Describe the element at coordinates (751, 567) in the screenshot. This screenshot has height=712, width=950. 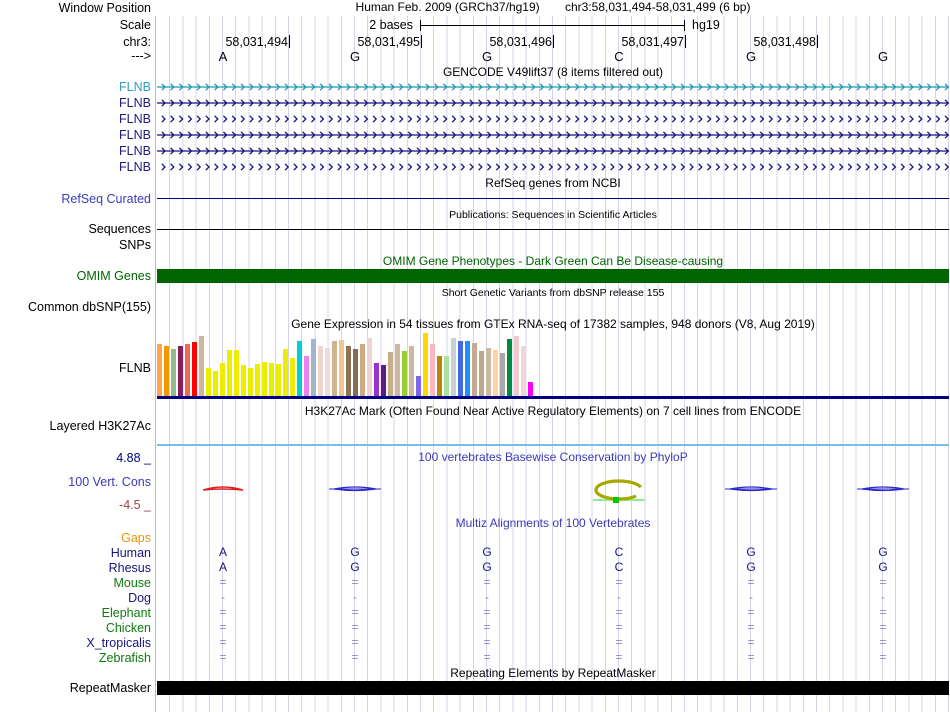
I see `multiz-alignment-cell: G` at that location.